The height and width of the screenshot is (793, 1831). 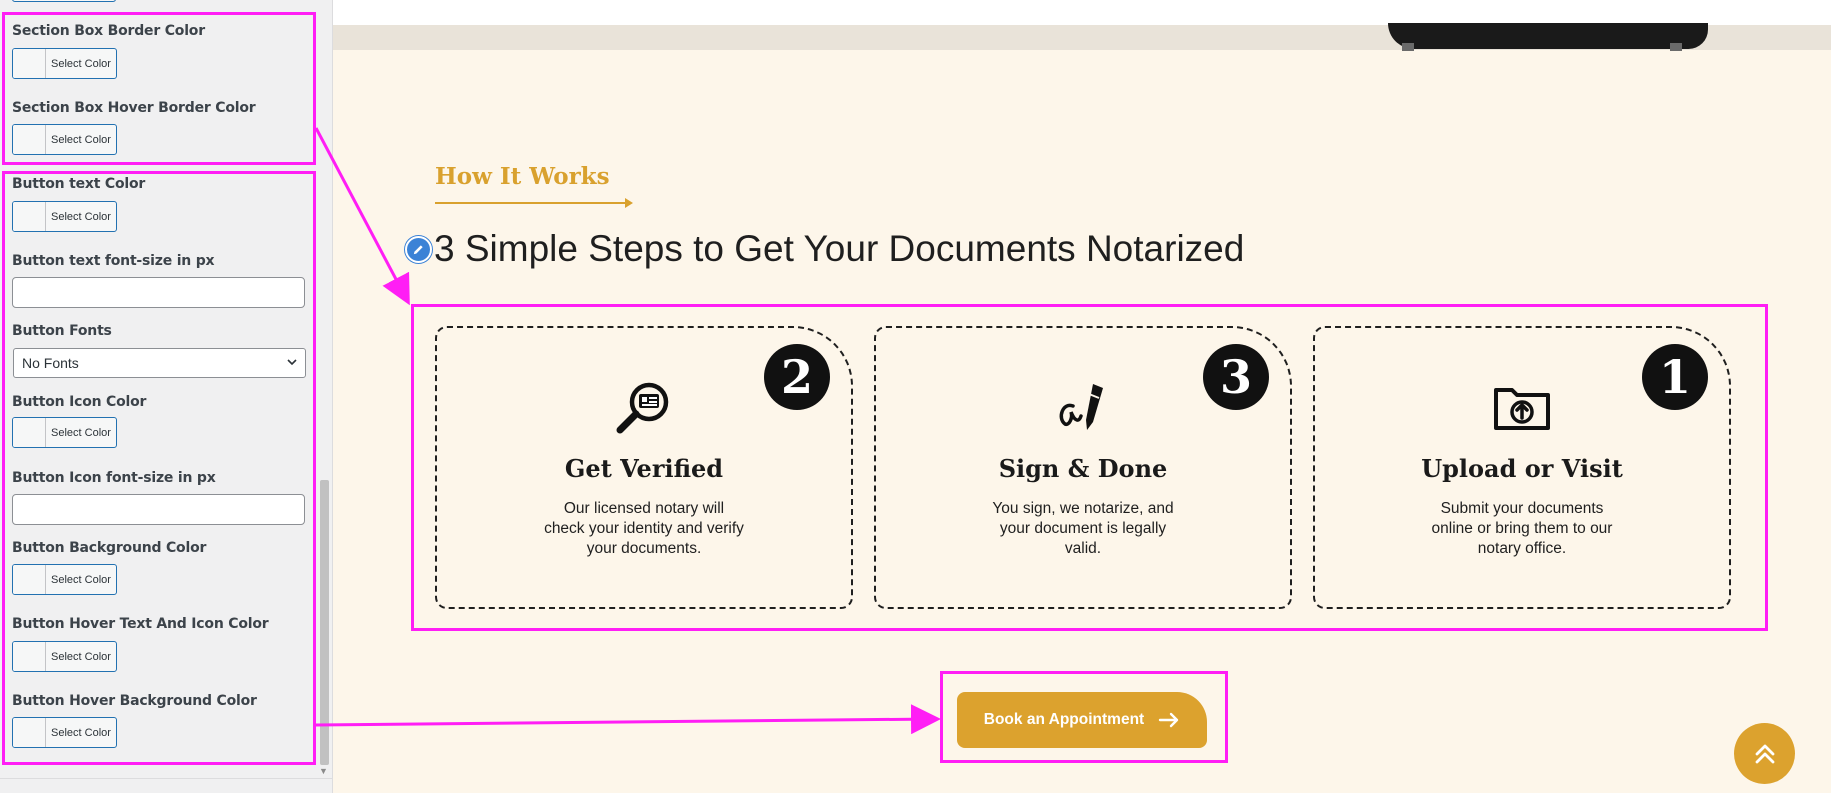 What do you see at coordinates (159, 88) in the screenshot?
I see `annotation-box-section-colors` at bounding box center [159, 88].